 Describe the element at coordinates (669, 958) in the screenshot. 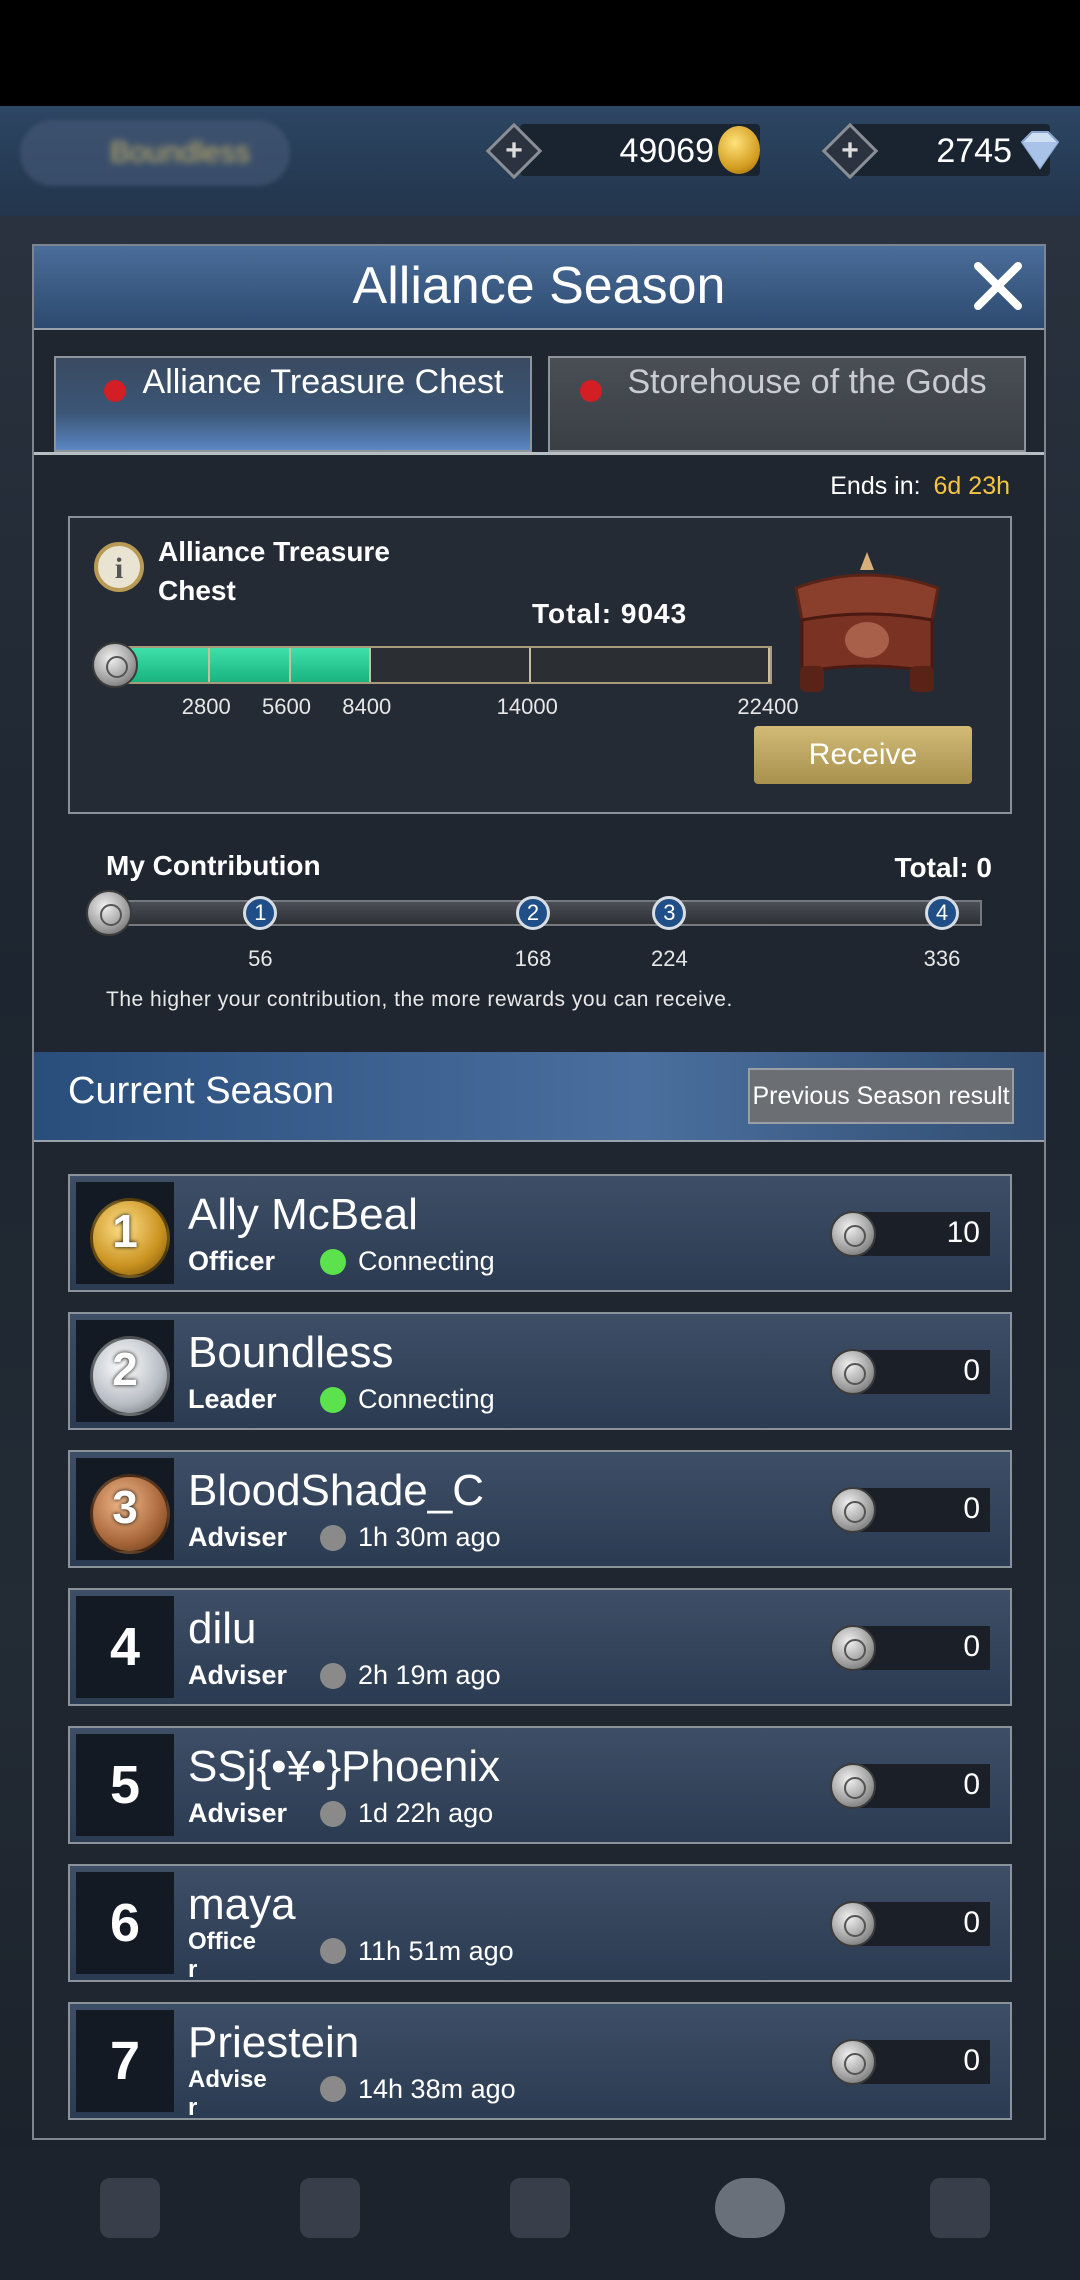

I see `milestone-value: 224` at that location.